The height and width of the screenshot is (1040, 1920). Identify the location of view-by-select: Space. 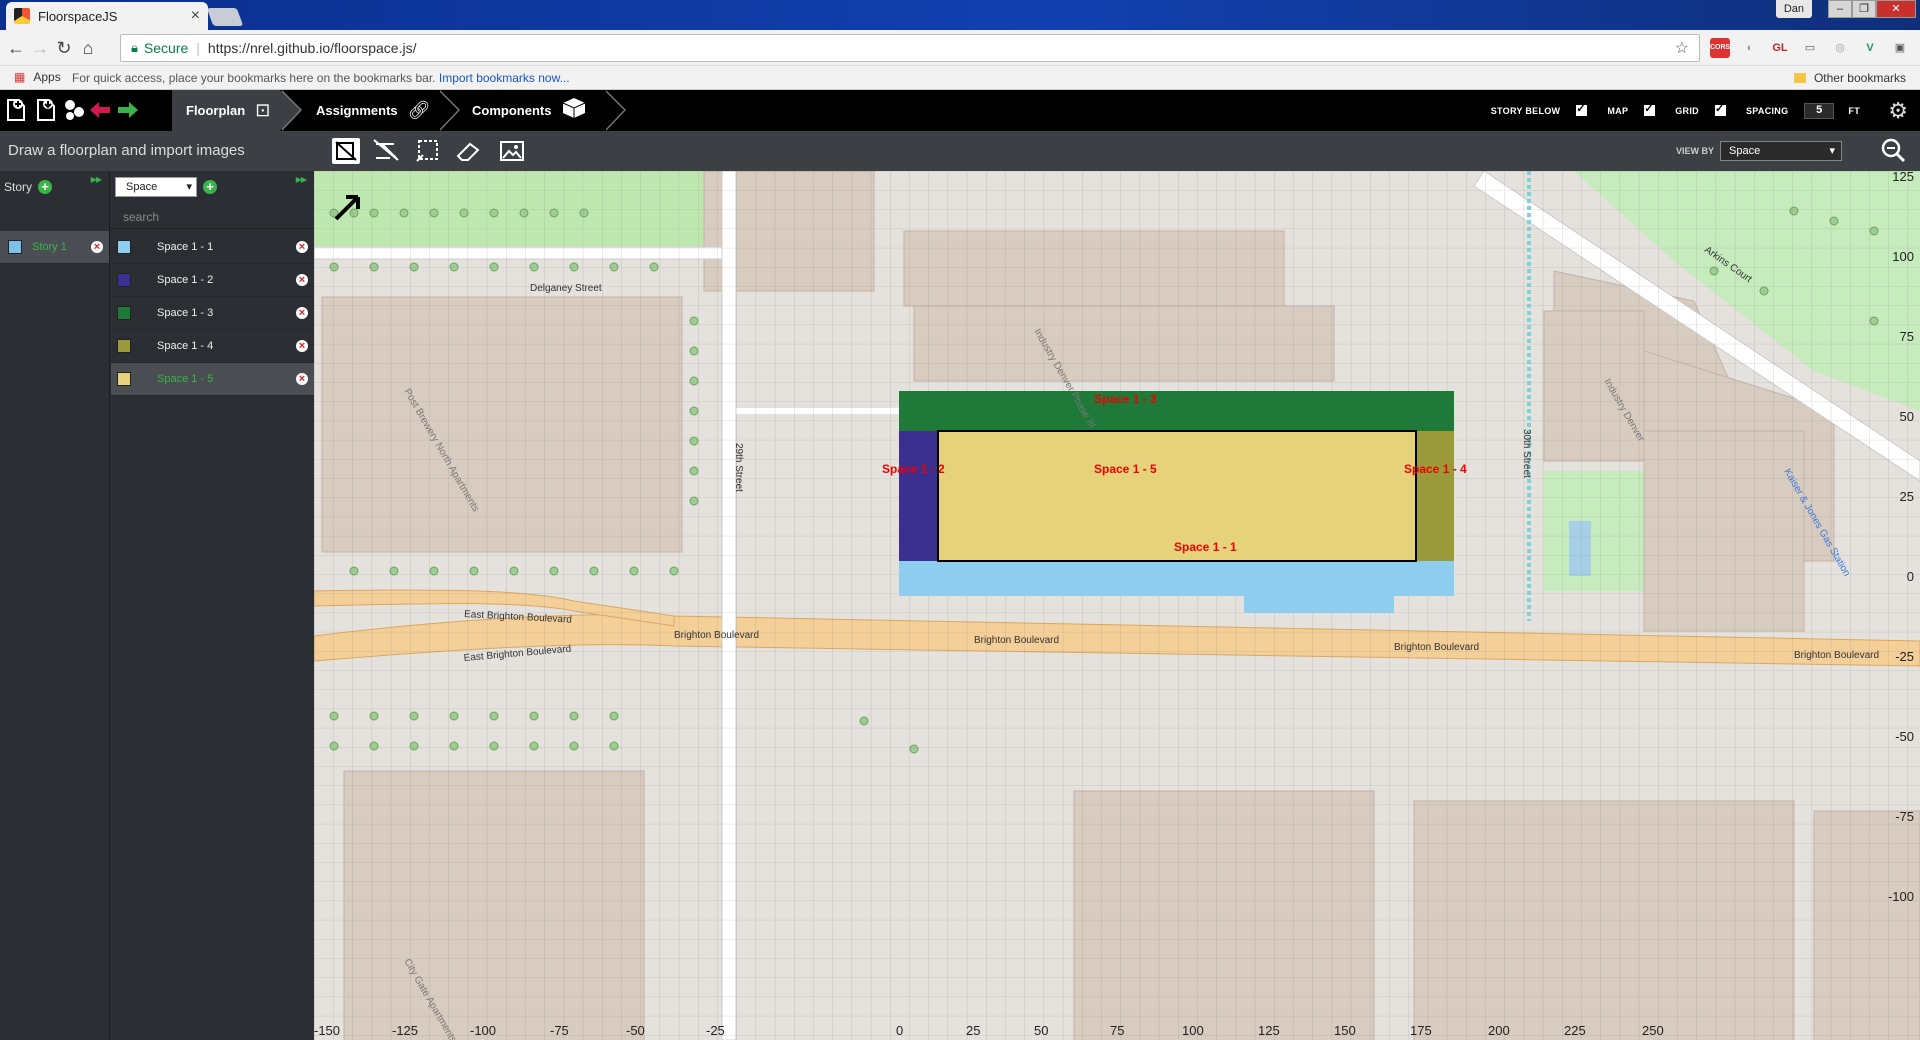
(1781, 151).